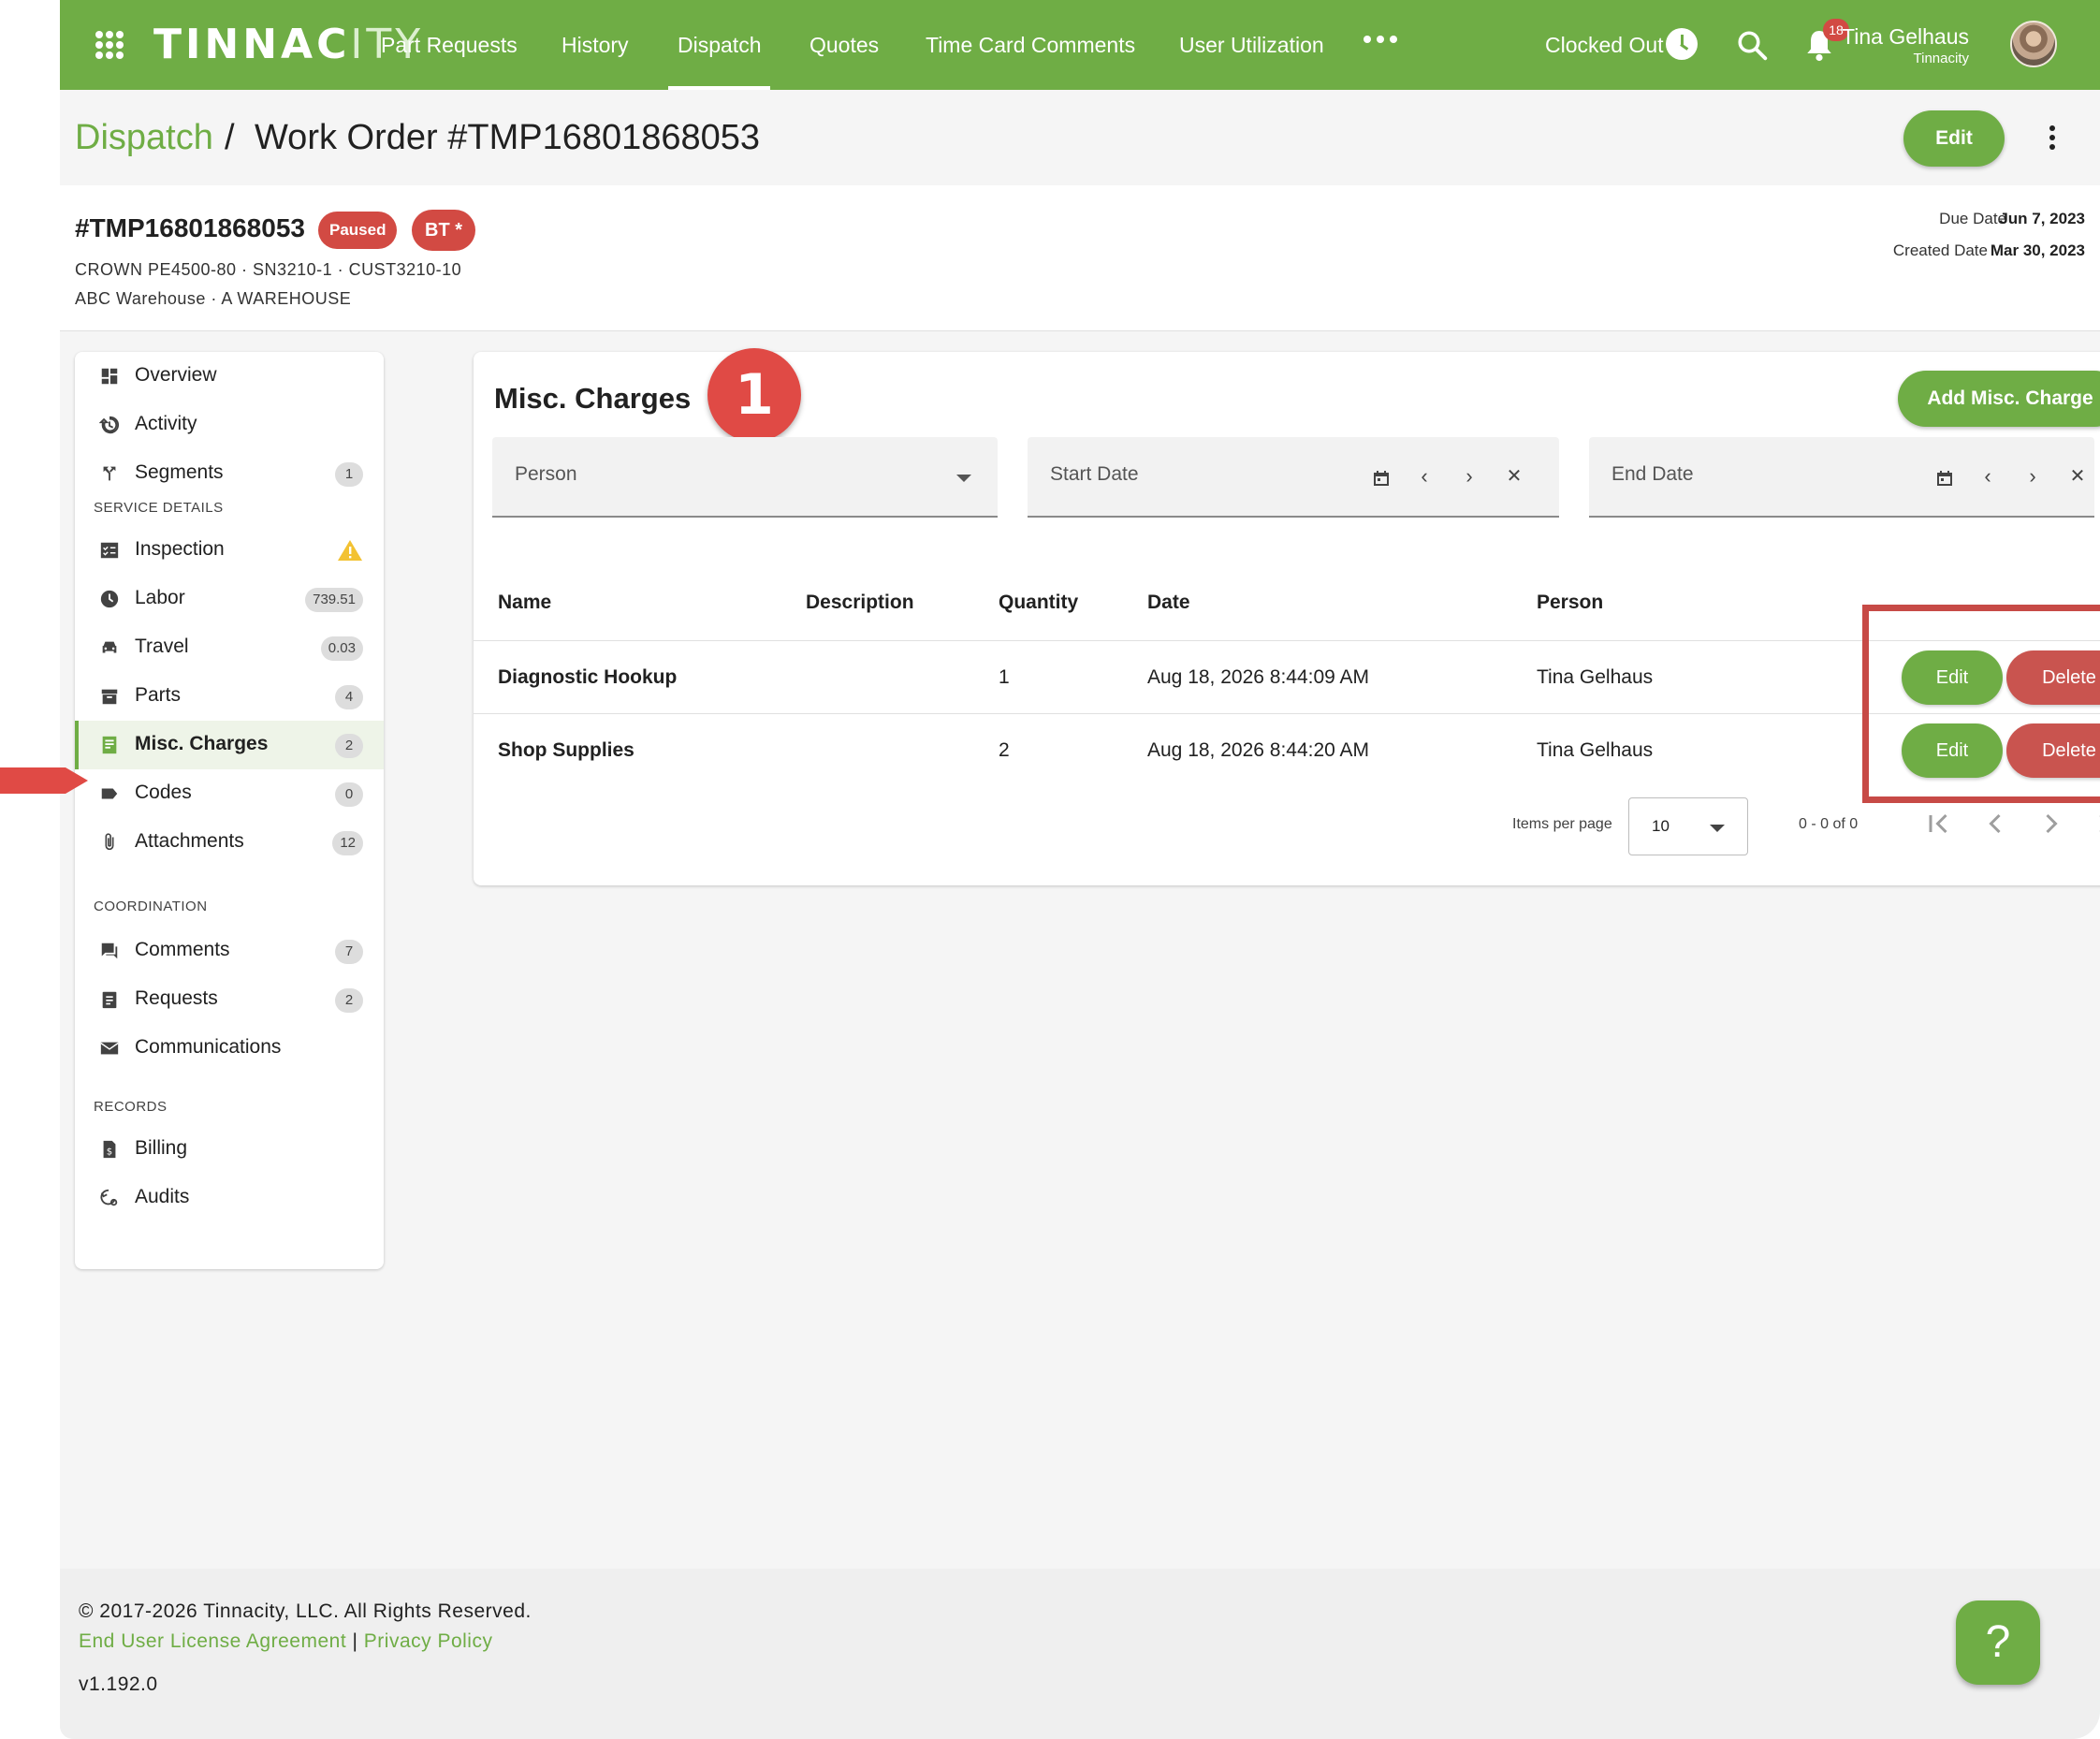 The width and height of the screenshot is (2100, 1739). What do you see at coordinates (1038, 603) in the screenshot?
I see `column-header-quantity: Quantity` at bounding box center [1038, 603].